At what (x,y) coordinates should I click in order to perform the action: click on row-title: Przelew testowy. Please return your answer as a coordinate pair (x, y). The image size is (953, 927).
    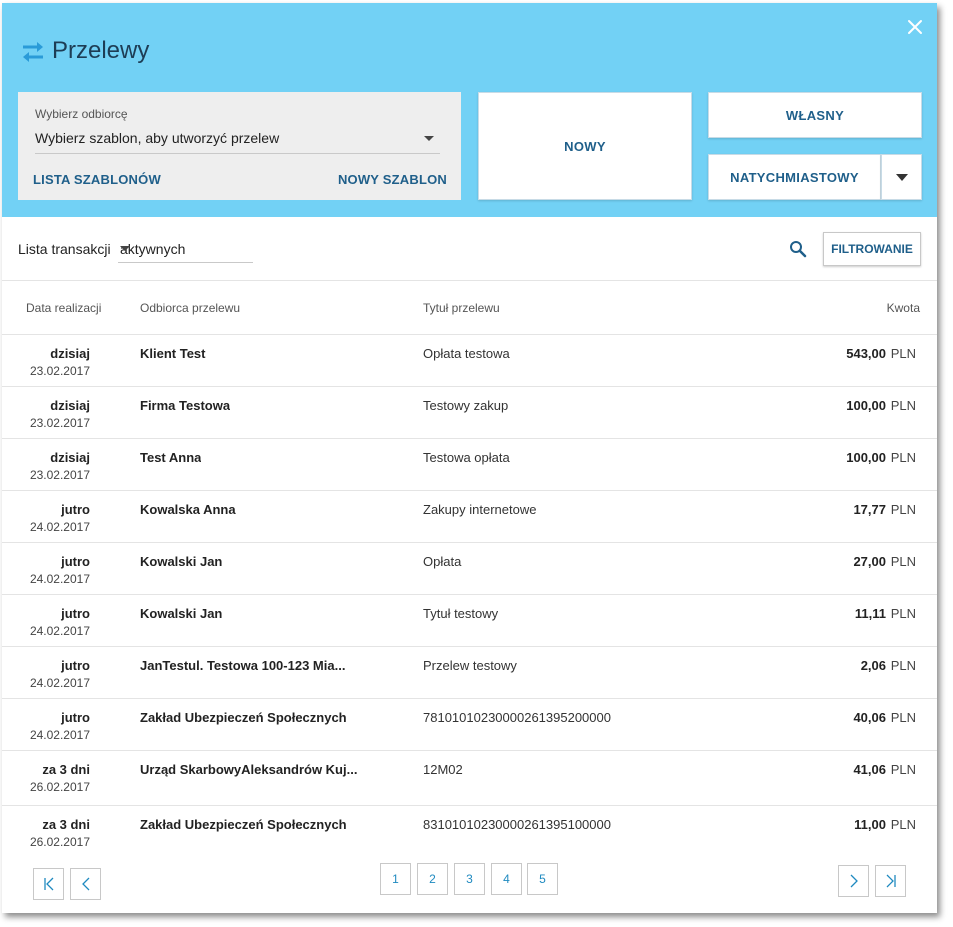
    Looking at the image, I should click on (470, 665).